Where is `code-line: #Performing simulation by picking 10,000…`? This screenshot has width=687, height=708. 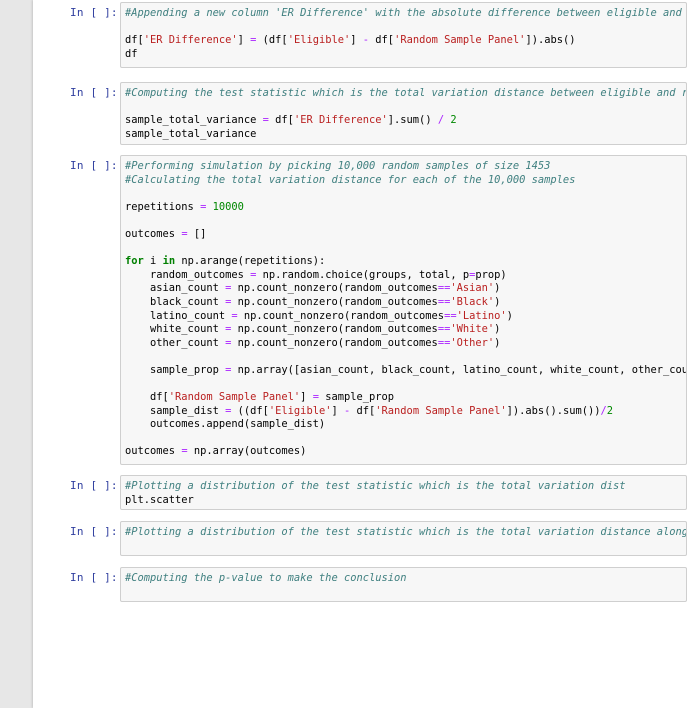
code-line: #Performing simulation by picking 10,000… is located at coordinates (405, 167).